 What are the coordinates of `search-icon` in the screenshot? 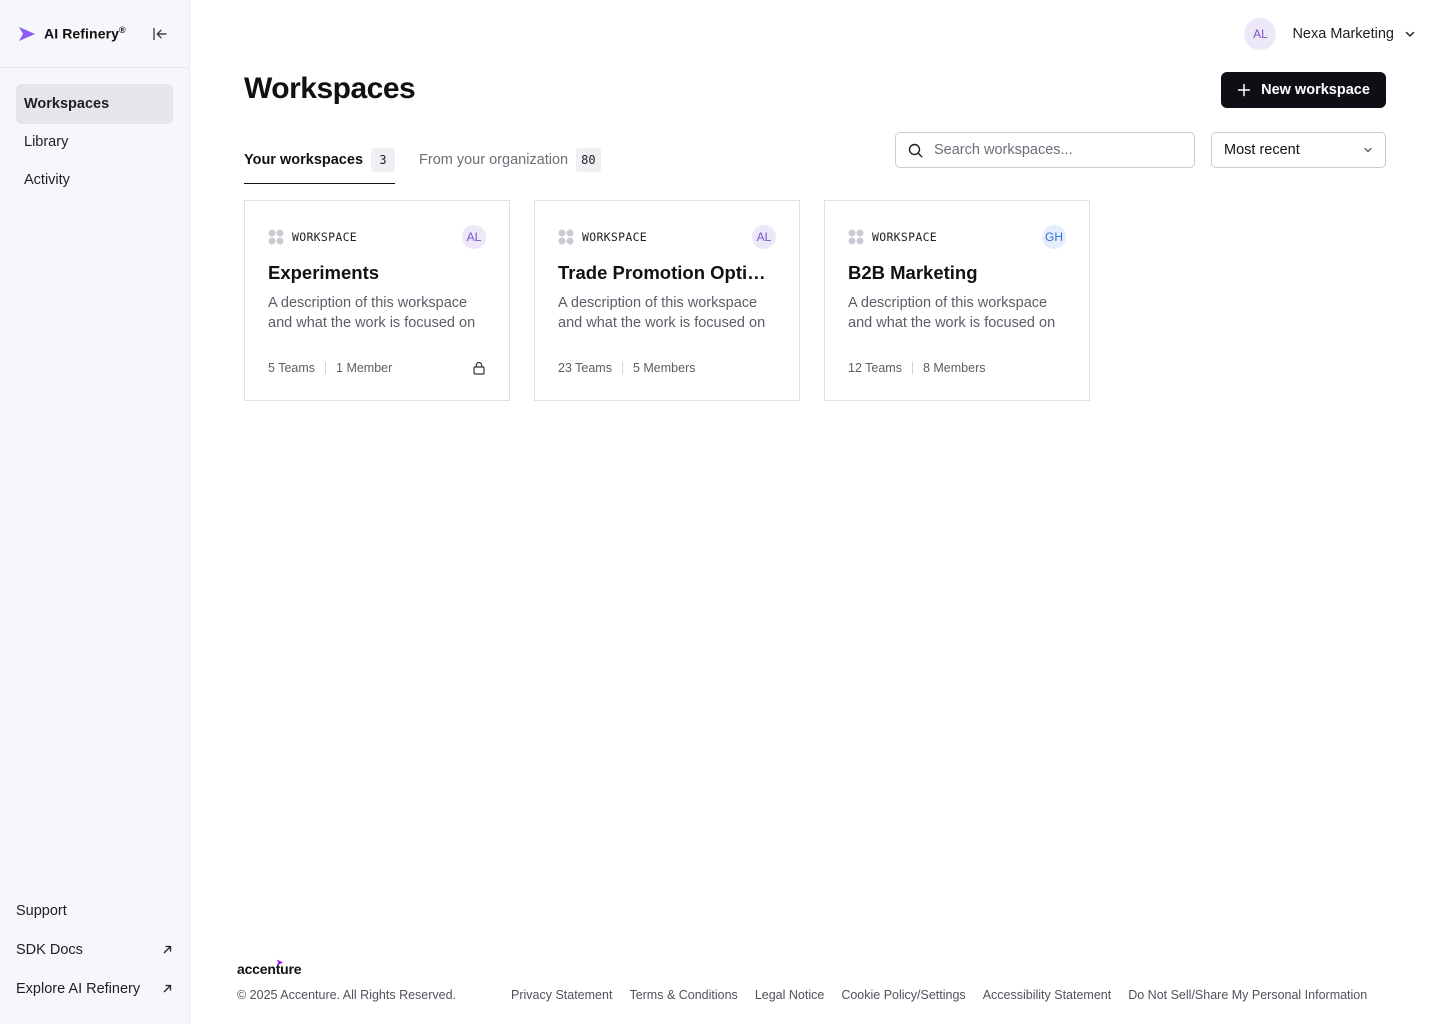 It's located at (915, 150).